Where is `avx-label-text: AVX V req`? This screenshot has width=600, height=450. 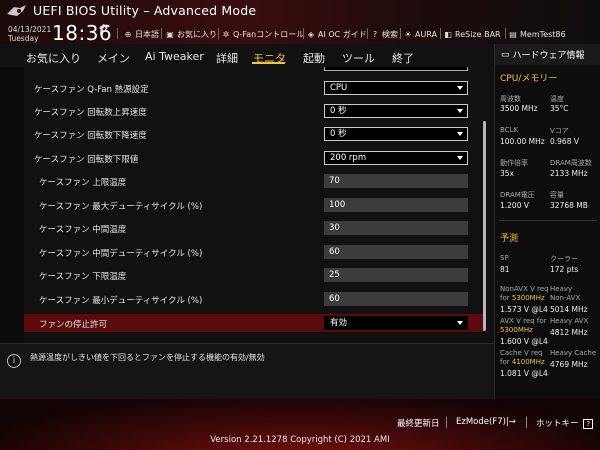 avx-label-text: AVX V req is located at coordinates (517, 321).